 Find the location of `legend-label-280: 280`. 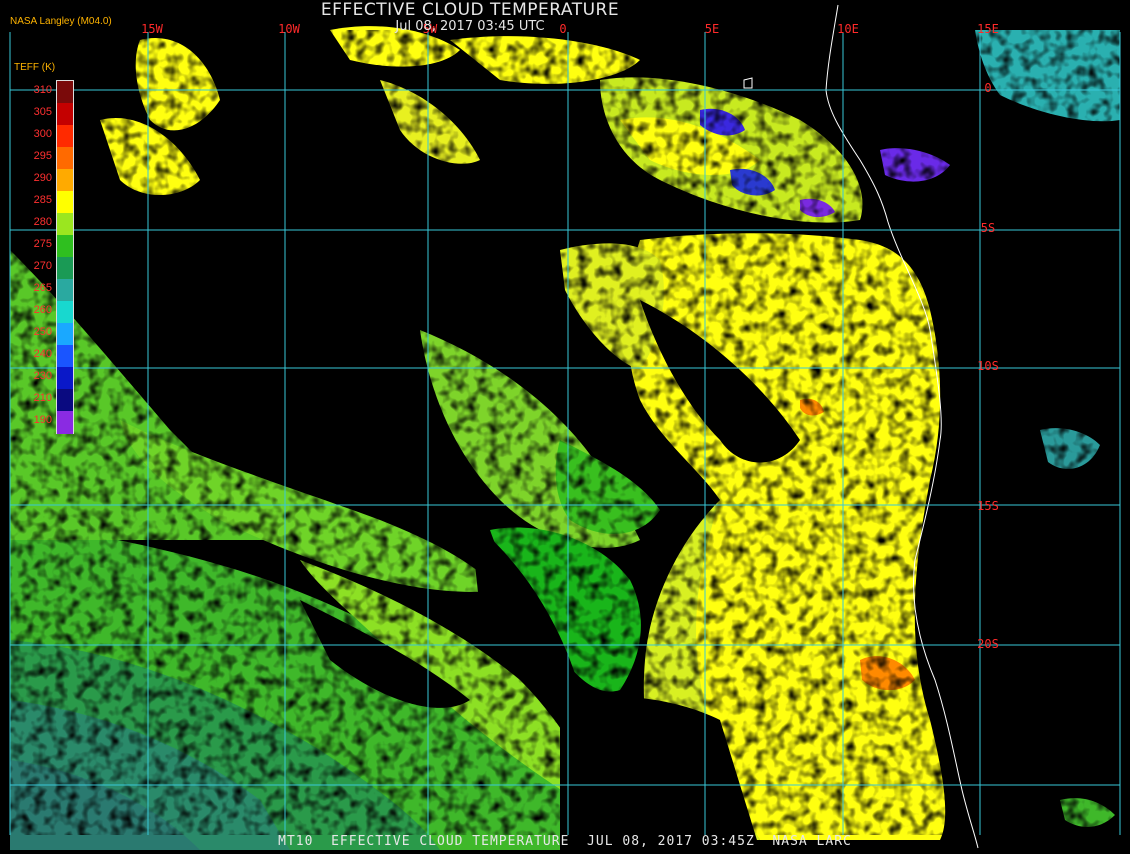

legend-label-280: 280 is located at coordinates (42, 222).